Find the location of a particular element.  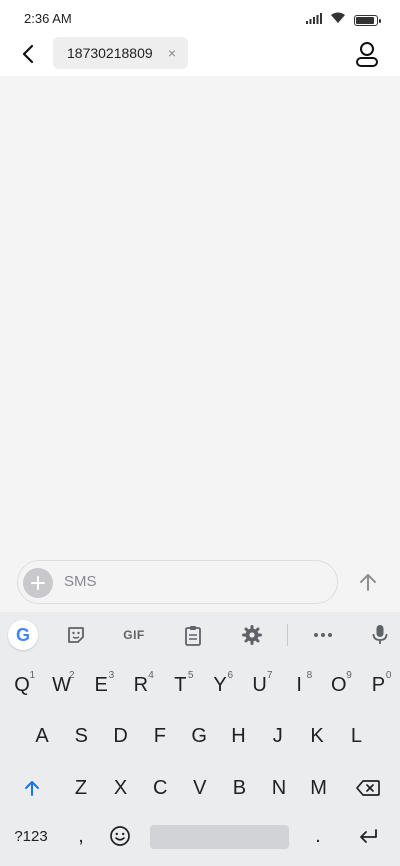

contact-button is located at coordinates (367, 54).